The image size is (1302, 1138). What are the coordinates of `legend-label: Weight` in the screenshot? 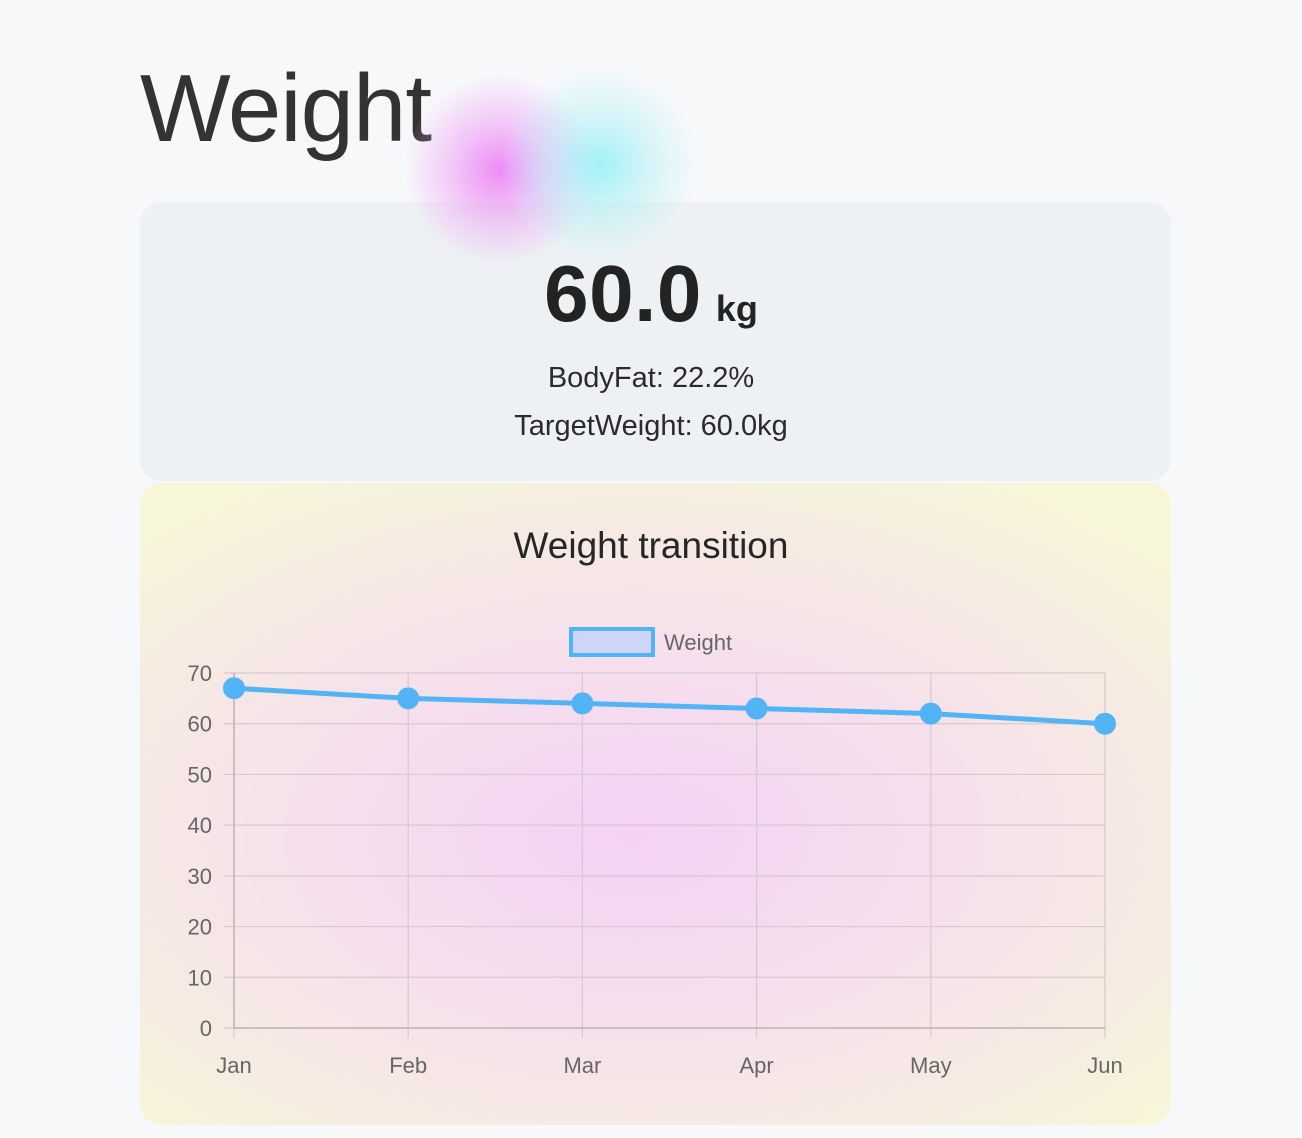 It's located at (698, 642).